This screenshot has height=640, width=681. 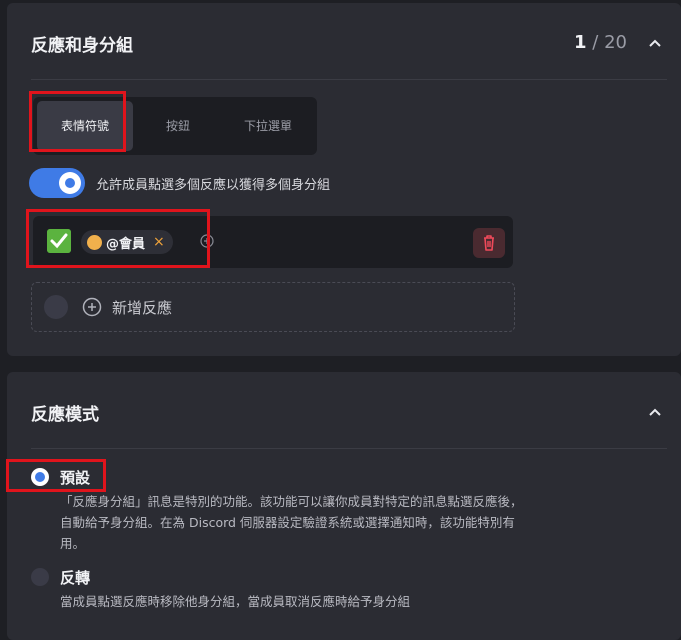 I want to click on add-reaction-label: 新增反應, so click(x=142, y=308).